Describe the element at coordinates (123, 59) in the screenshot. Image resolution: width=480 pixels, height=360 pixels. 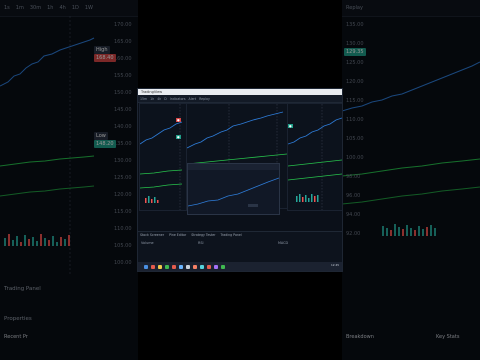
I see `price-tick: 160.00` at that location.